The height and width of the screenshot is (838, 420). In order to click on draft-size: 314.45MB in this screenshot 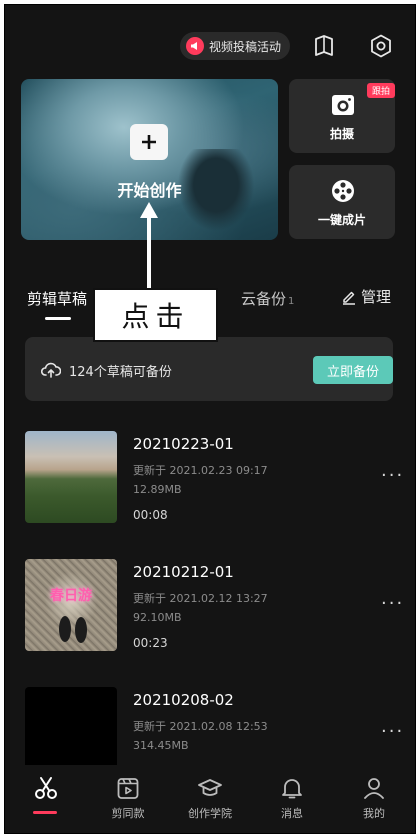, I will do `click(161, 745)`.